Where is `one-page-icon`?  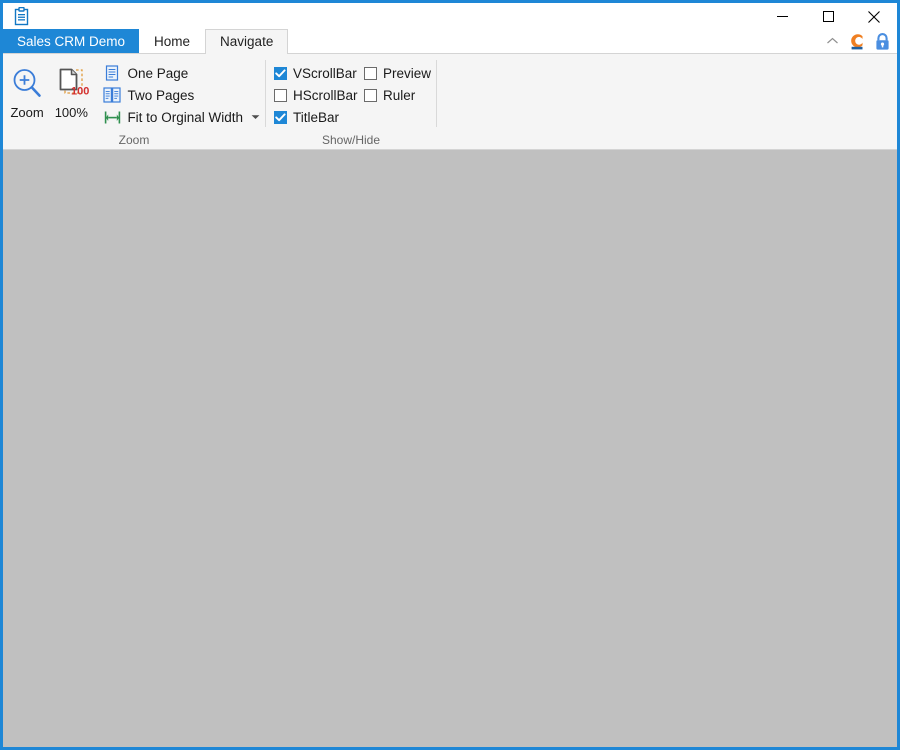
one-page-icon is located at coordinates (112, 73).